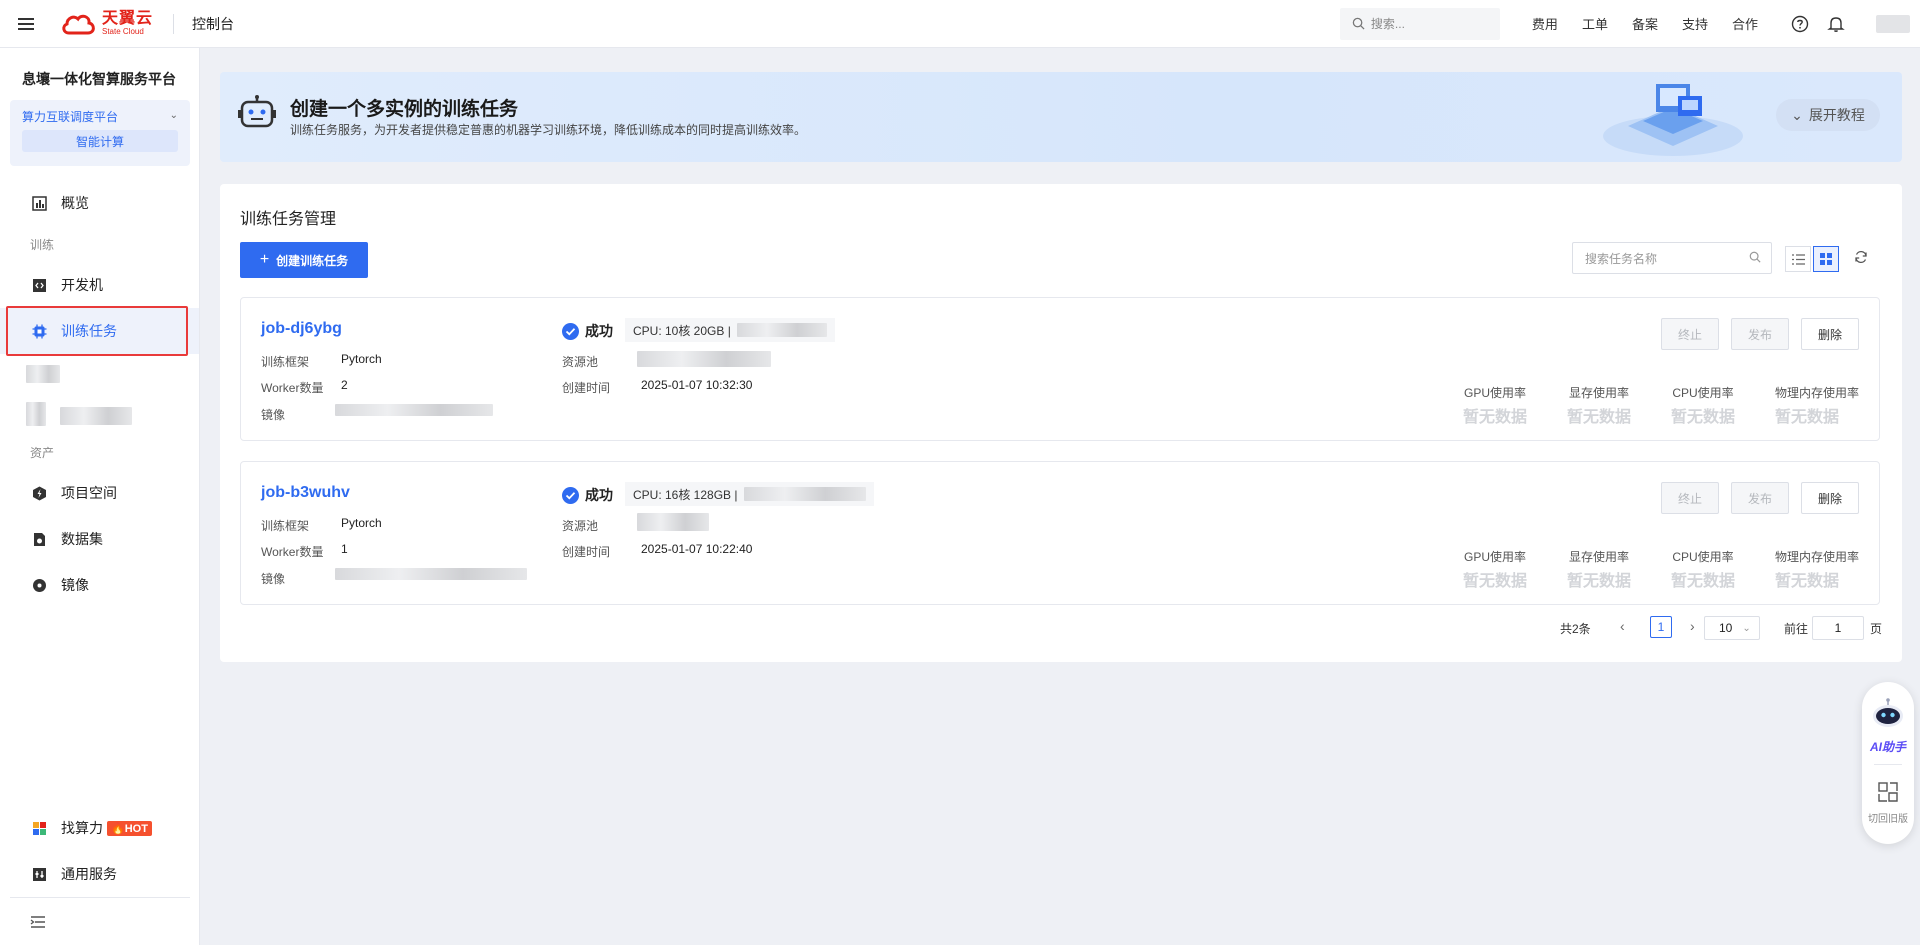 This screenshot has height=945, width=1920. I want to click on platform-name: 算力互联调度平台, so click(70, 117).